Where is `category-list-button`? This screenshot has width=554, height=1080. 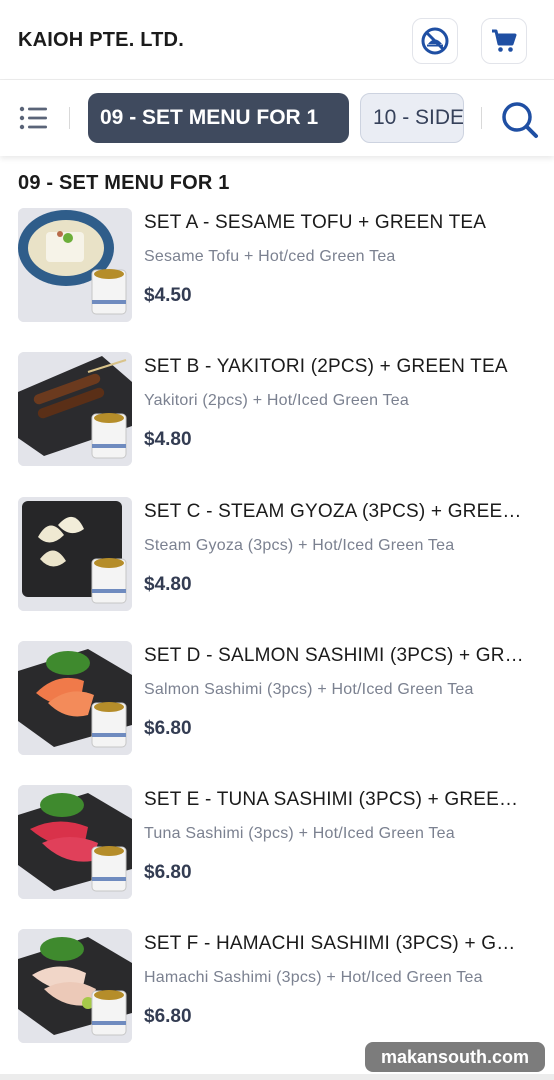 category-list-button is located at coordinates (34, 118).